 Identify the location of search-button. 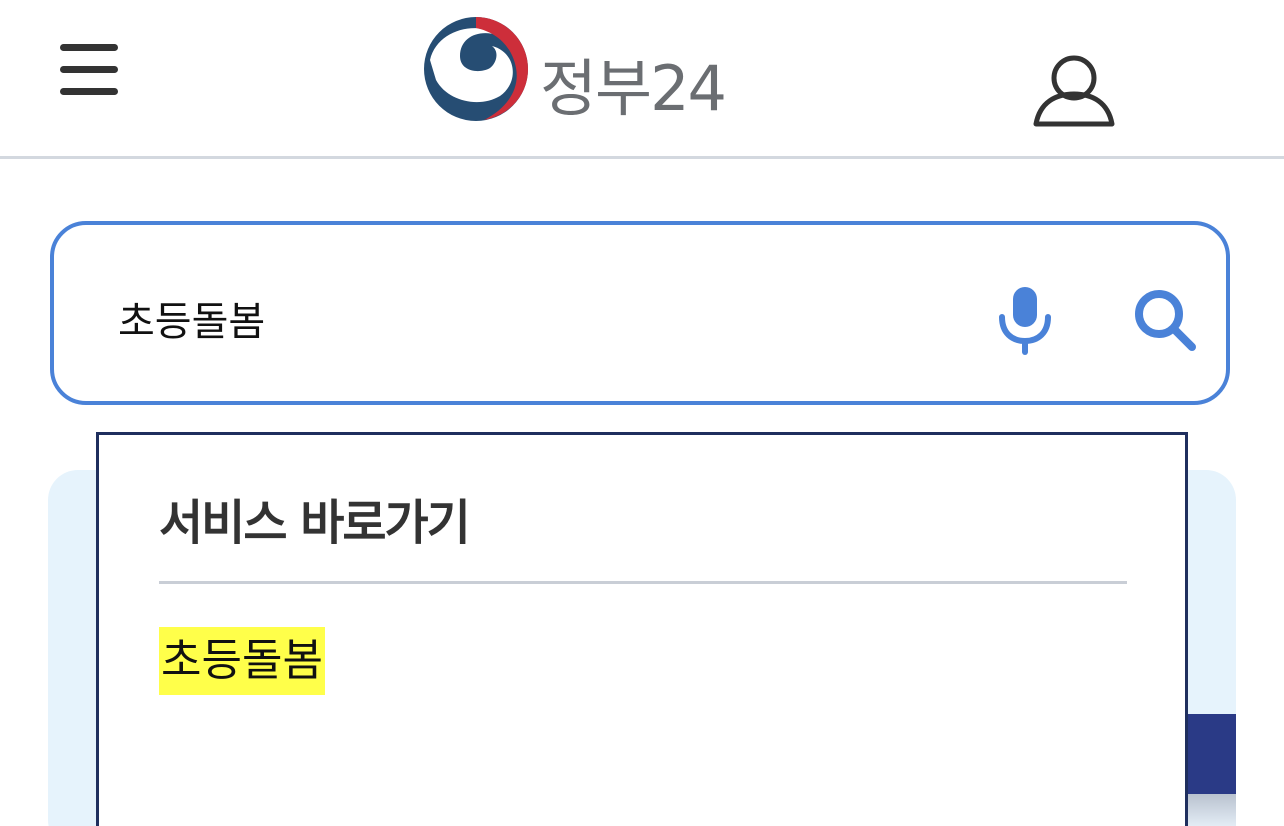
(1165, 320).